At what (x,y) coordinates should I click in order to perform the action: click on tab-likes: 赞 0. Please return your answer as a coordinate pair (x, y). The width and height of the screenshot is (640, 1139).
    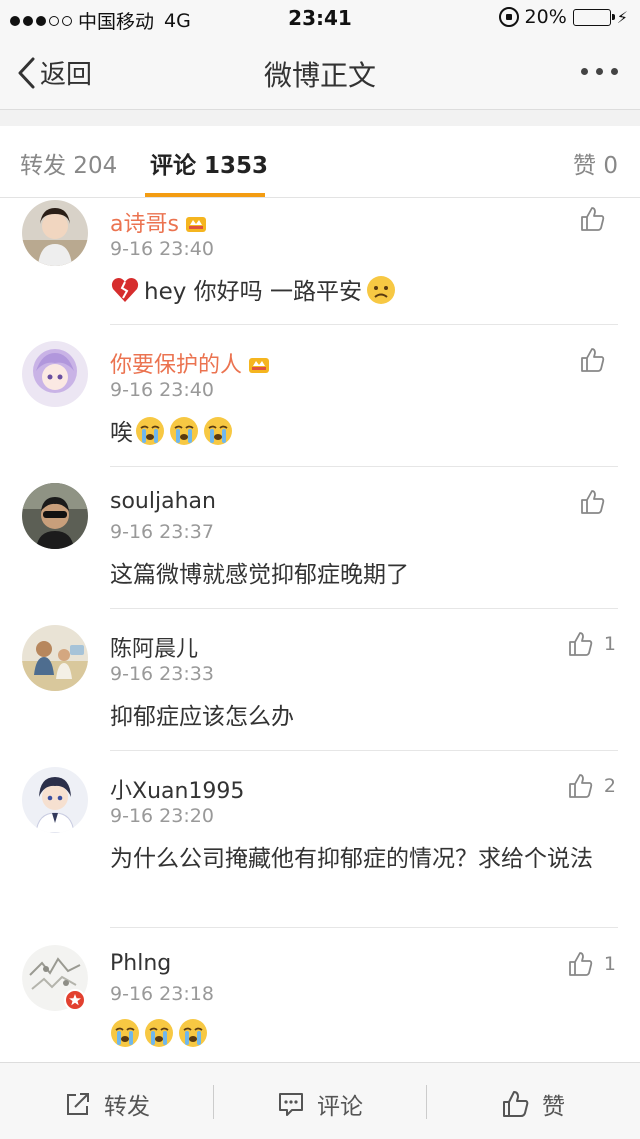
    Looking at the image, I should click on (595, 163).